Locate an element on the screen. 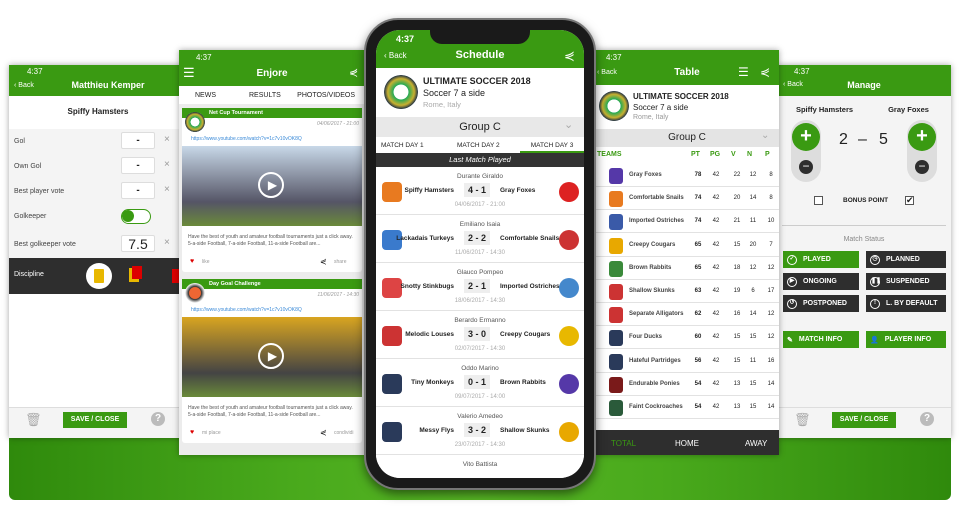 The width and height of the screenshot is (960, 507). status-button-suspended: ❚❚ SUSPENDED is located at coordinates (906, 281).